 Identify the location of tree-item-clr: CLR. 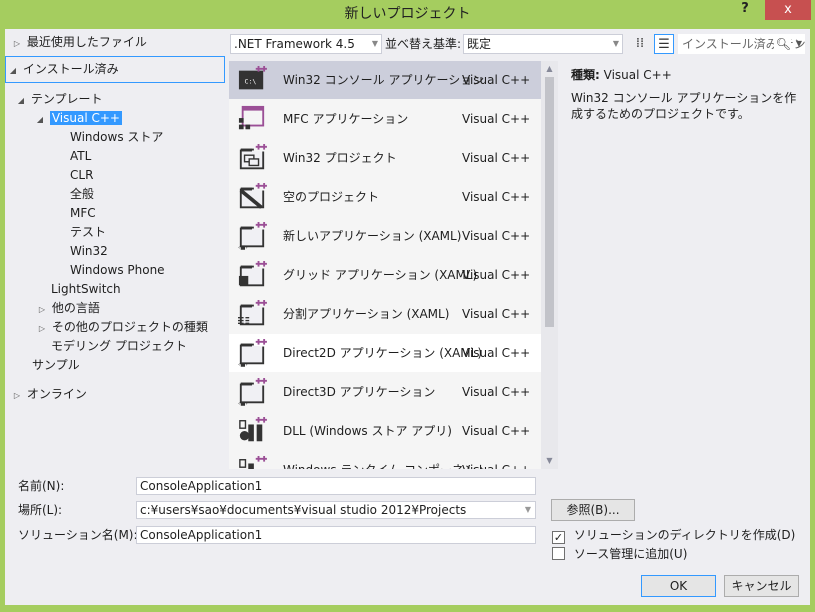
(81, 175).